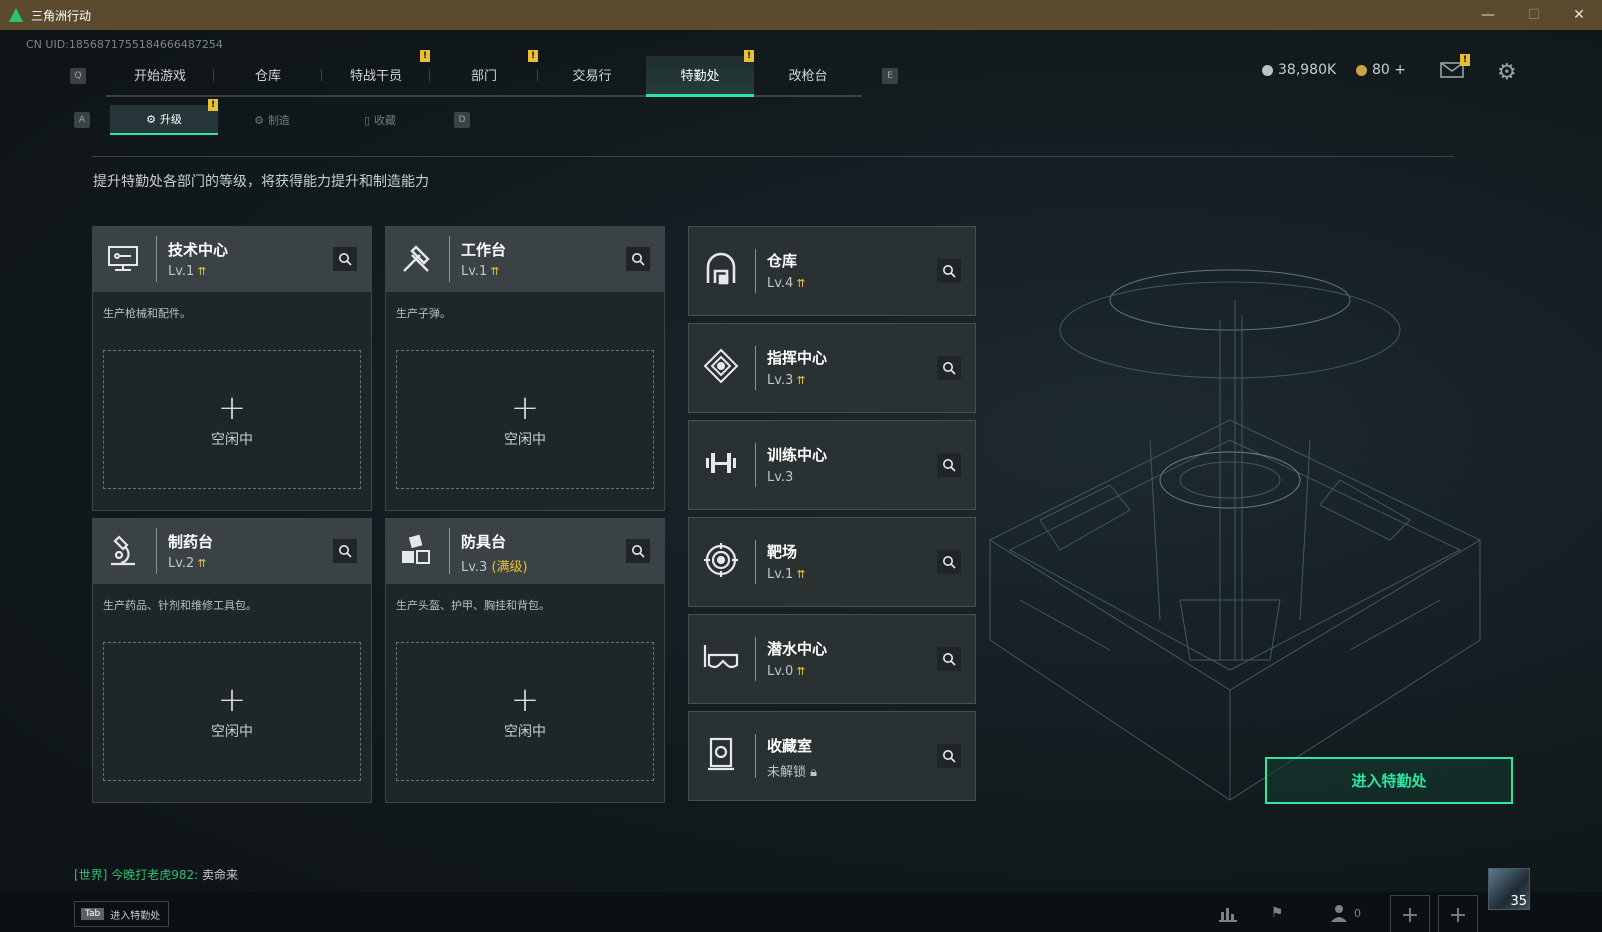 Image resolution: width=1602 pixels, height=932 pixels. I want to click on microscope-icon, so click(123, 551).